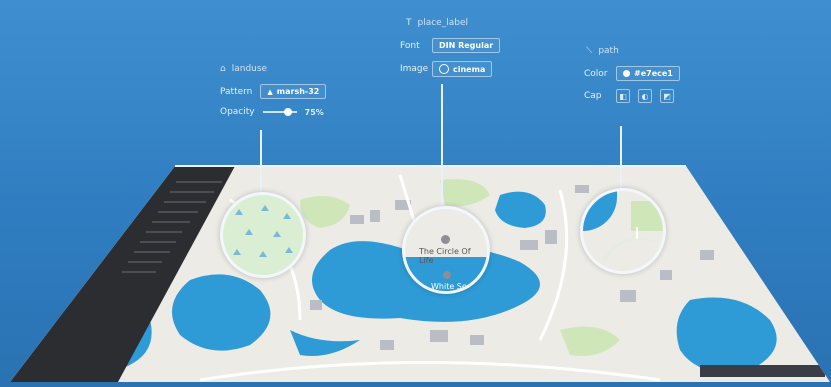 Image resolution: width=831 pixels, height=387 pixels. What do you see at coordinates (451, 286) in the screenshot?
I see `map-label-lower: White Sea` at bounding box center [451, 286].